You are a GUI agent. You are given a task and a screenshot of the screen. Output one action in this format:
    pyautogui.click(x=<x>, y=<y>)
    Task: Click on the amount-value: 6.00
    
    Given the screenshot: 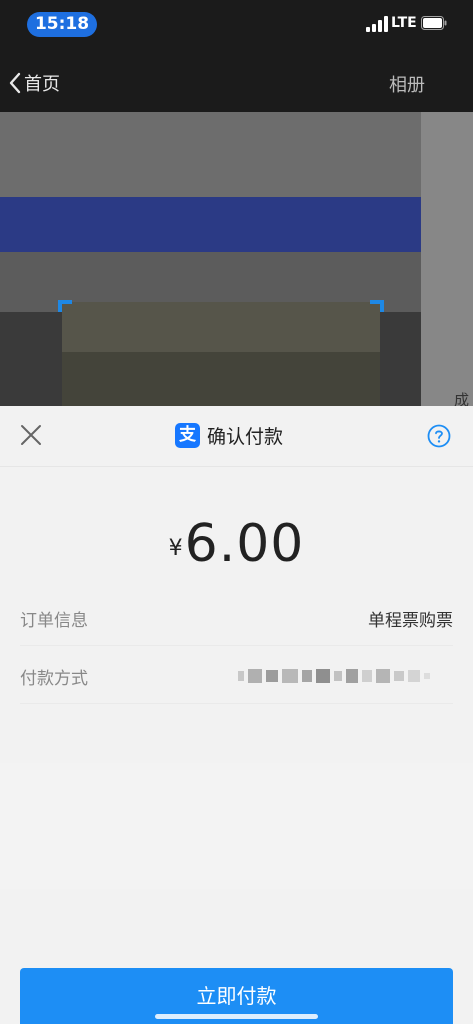 What is the action you would take?
    pyautogui.click(x=244, y=544)
    